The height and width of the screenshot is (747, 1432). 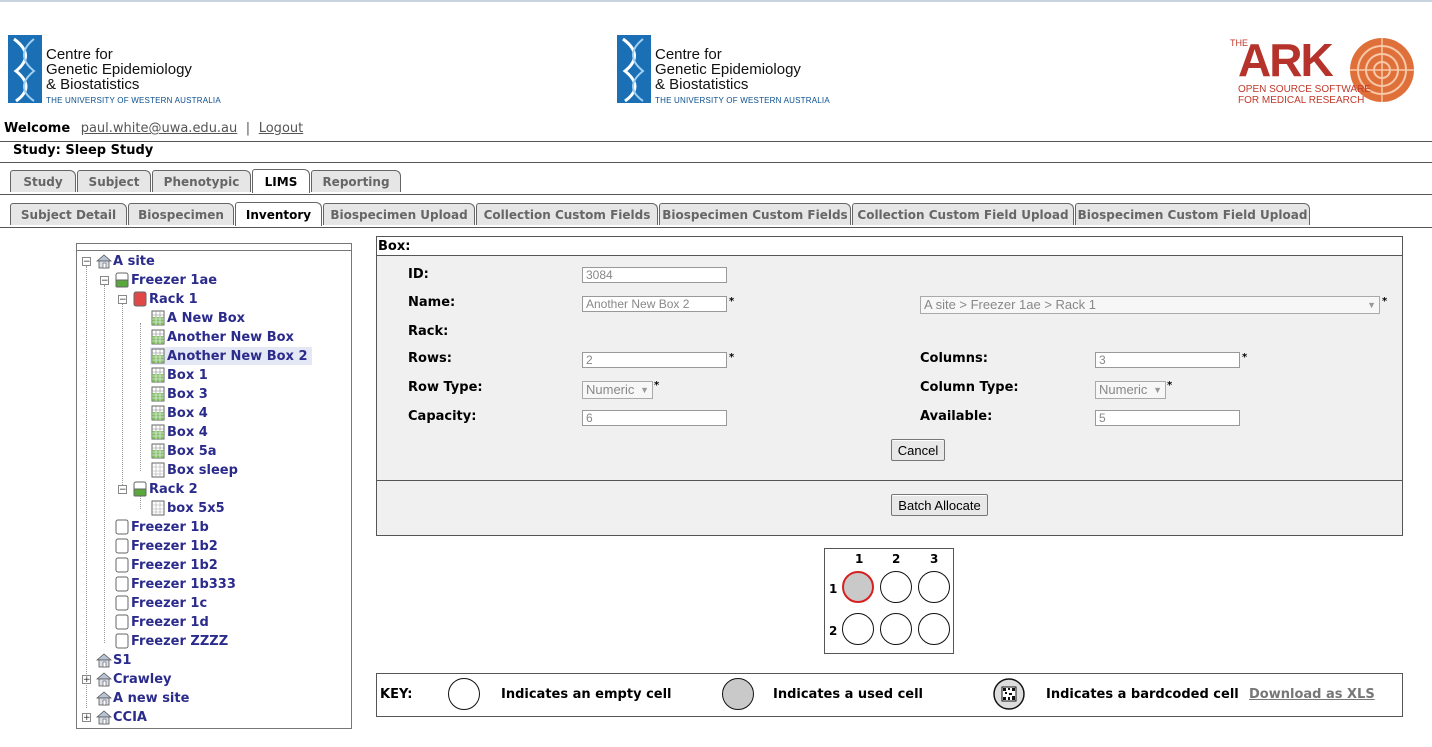 I want to click on column-label: 1, so click(x=859, y=559).